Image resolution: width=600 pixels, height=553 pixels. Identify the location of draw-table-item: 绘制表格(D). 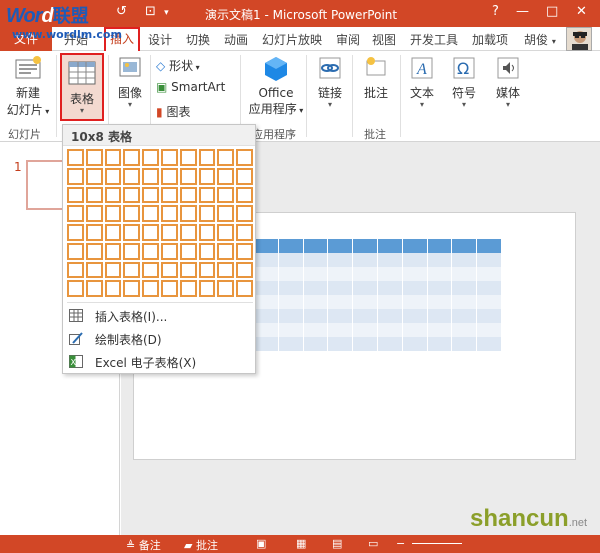
(160, 339).